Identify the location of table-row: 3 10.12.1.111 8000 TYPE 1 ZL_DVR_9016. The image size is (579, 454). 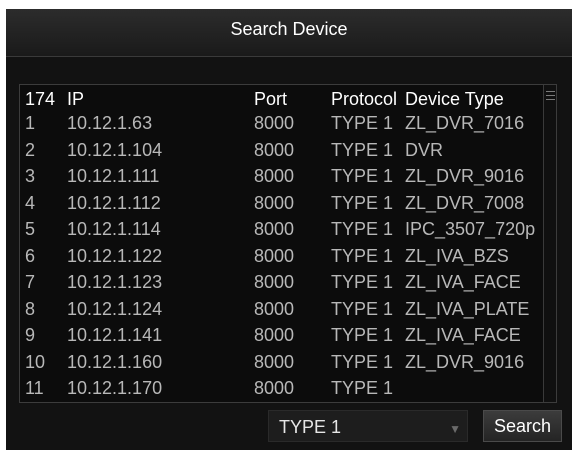
(280, 176).